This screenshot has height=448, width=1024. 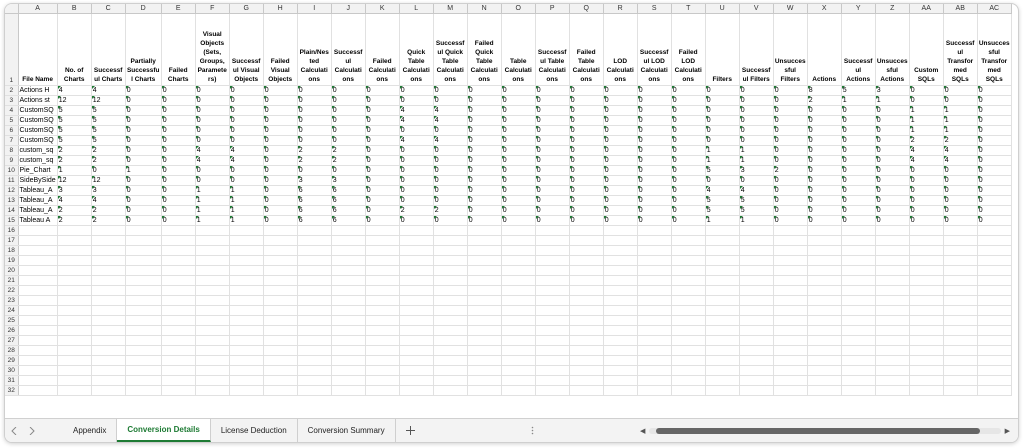 What do you see at coordinates (164, 430) in the screenshot?
I see `sheet-tab: Conversion Details` at bounding box center [164, 430].